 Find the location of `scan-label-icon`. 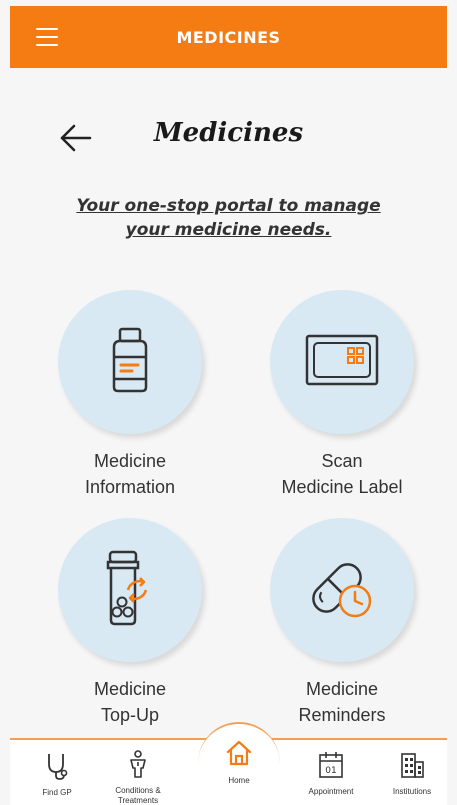

scan-label-icon is located at coordinates (342, 362).